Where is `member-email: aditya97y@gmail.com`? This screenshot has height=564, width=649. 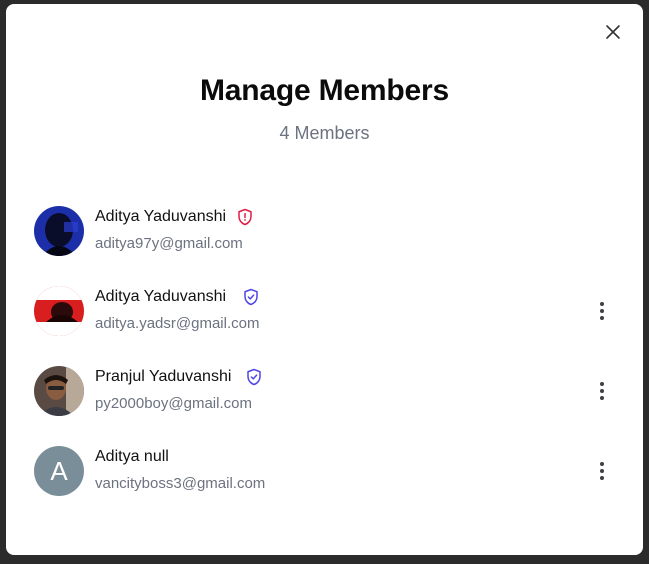 member-email: aditya97y@gmail.com is located at coordinates (169, 243).